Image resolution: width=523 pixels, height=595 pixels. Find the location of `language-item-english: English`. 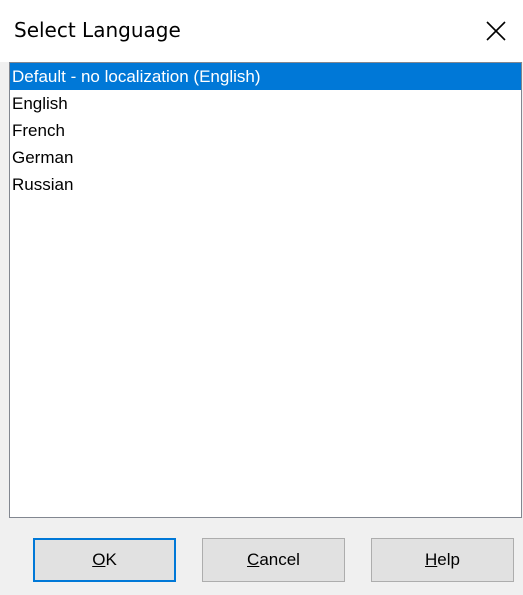

language-item-english: English is located at coordinates (265, 103).